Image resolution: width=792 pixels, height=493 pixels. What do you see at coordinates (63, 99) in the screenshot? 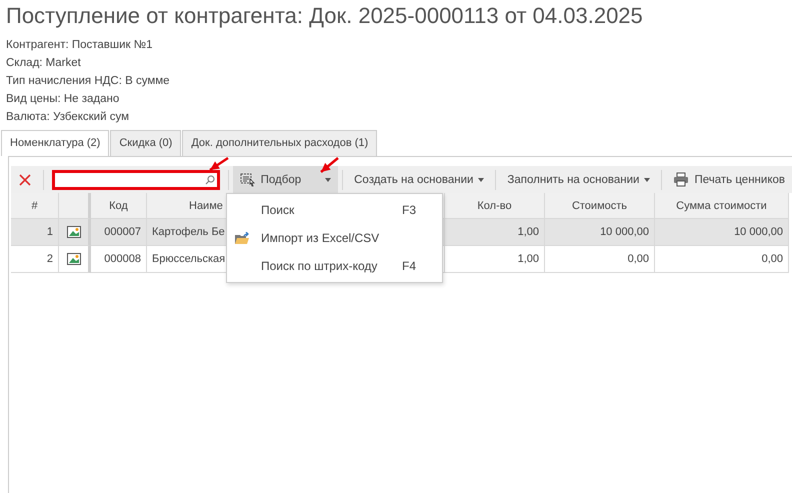
I see `info-line: Вид цены: Не задано` at bounding box center [63, 99].